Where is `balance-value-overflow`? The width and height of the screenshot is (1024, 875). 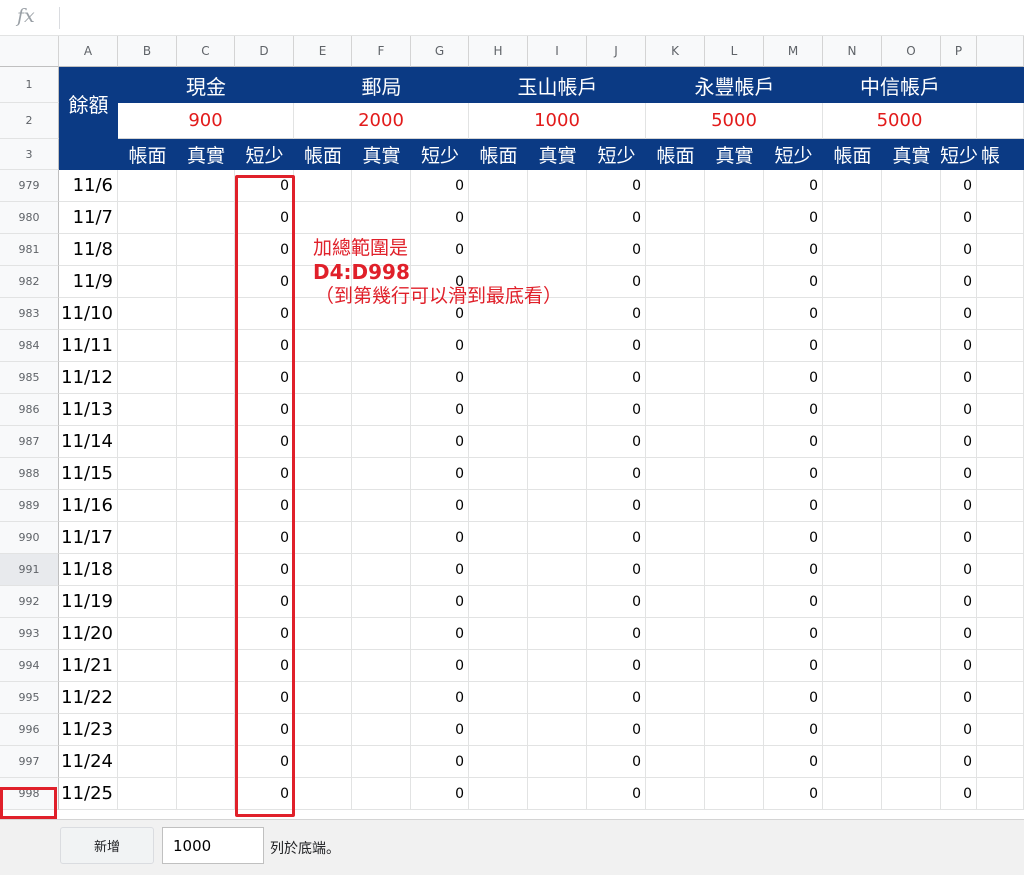
balance-value-overflow is located at coordinates (1000, 121).